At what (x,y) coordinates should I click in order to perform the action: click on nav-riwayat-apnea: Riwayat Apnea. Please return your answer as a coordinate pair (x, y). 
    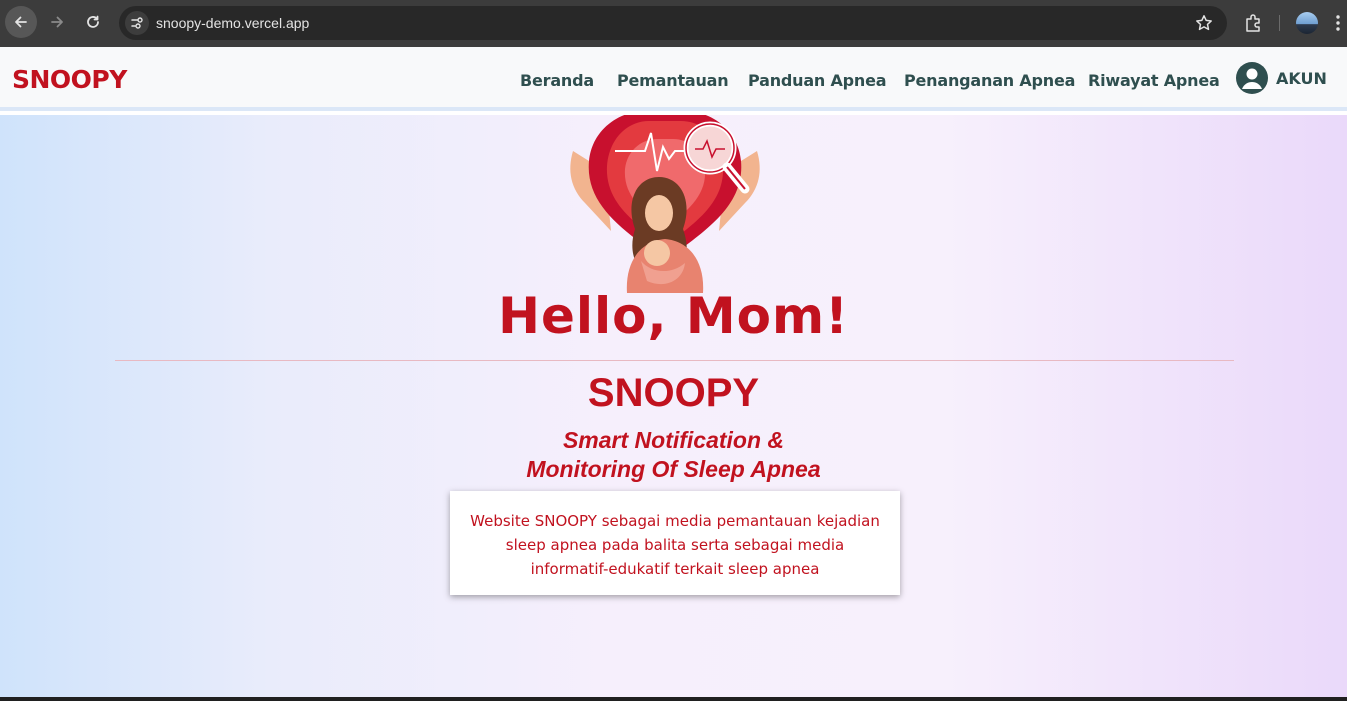
    Looking at the image, I should click on (1154, 80).